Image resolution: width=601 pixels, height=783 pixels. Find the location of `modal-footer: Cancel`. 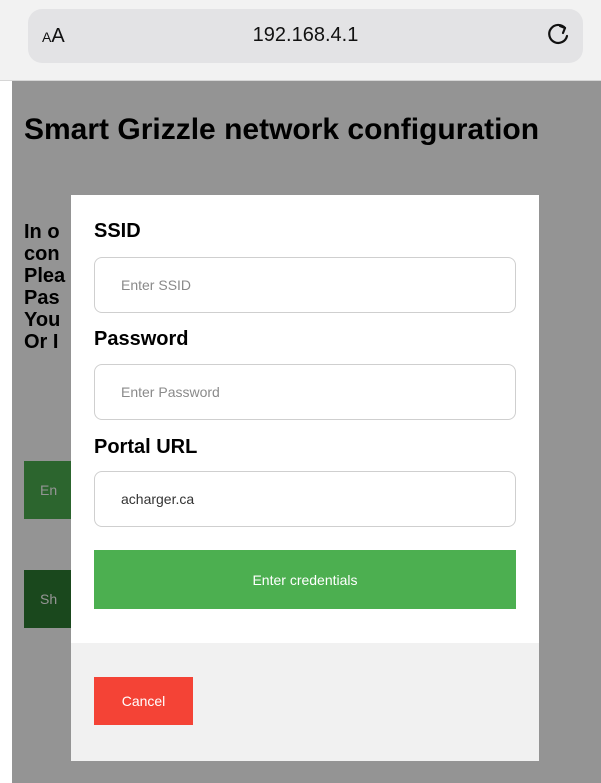

modal-footer: Cancel is located at coordinates (305, 702).